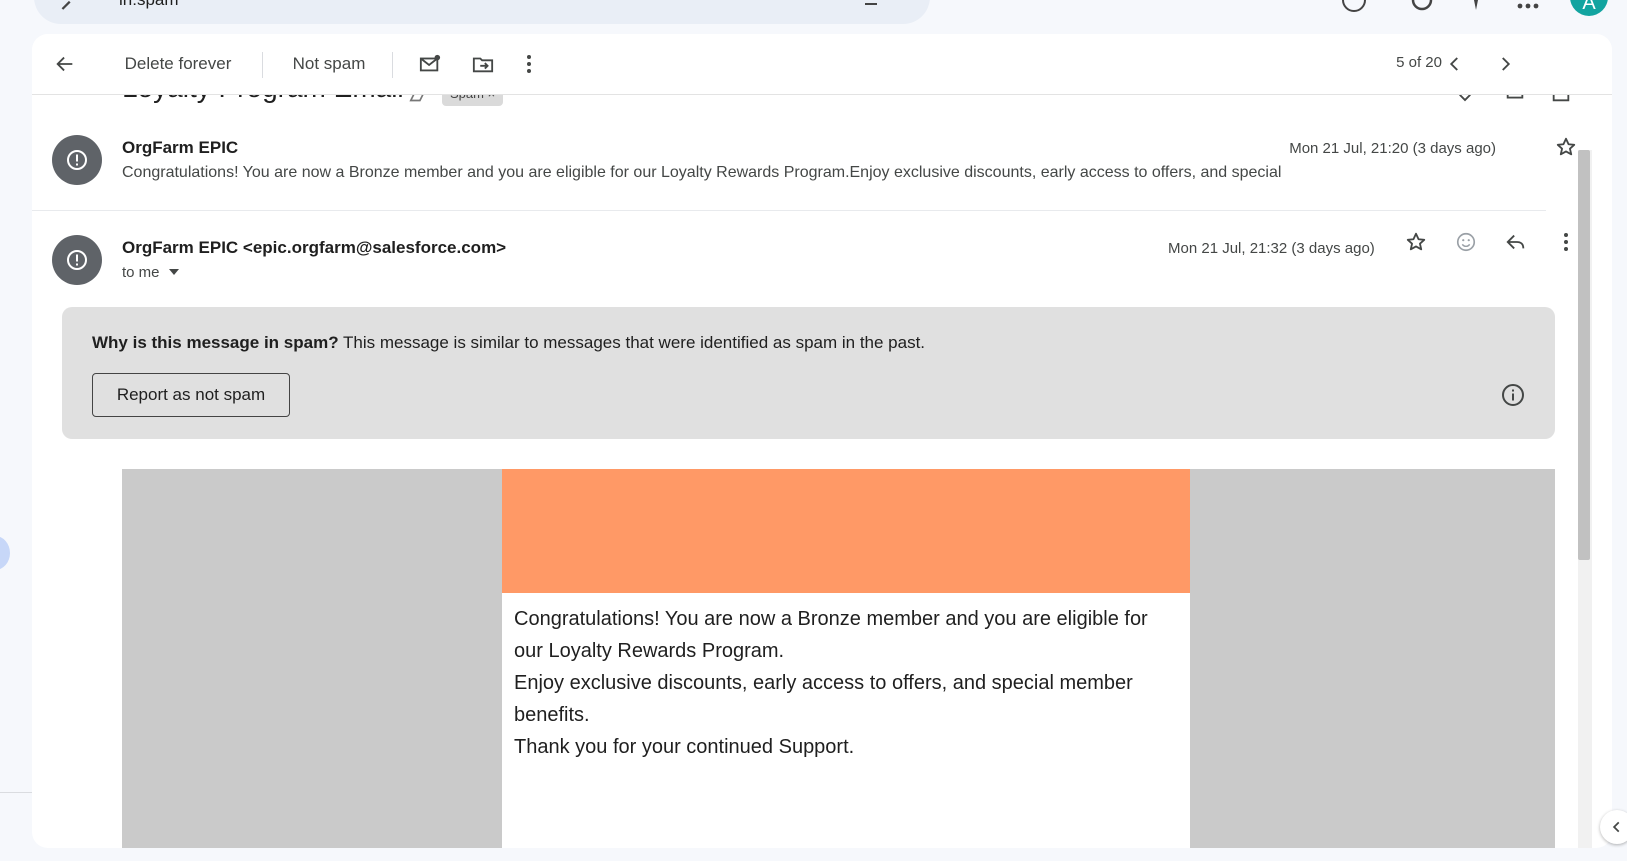  I want to click on recipient-dropdown: to me, so click(151, 272).